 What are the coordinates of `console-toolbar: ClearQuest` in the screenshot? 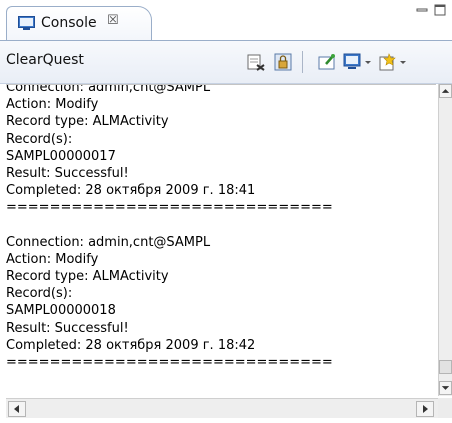 It's located at (226, 62).